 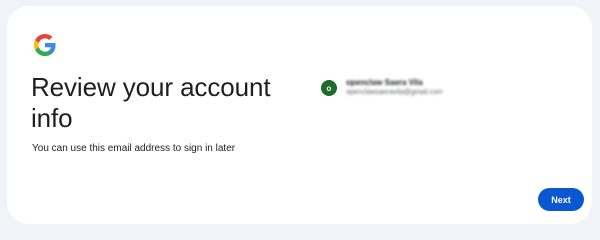 What do you see at coordinates (151, 102) in the screenshot?
I see `page-title: Review your account info` at bounding box center [151, 102].